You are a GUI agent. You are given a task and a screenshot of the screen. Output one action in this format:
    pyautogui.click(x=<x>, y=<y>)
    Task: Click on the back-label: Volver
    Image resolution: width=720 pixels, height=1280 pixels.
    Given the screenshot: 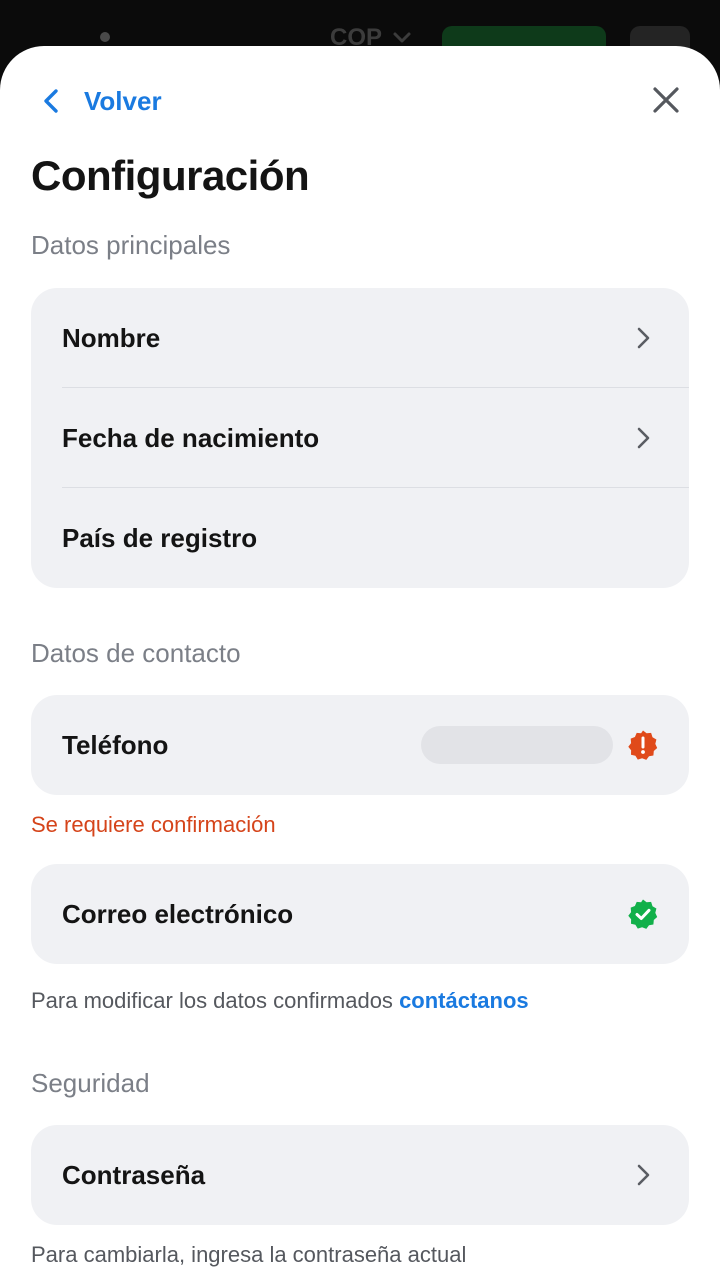 What is the action you would take?
    pyautogui.click(x=123, y=100)
    